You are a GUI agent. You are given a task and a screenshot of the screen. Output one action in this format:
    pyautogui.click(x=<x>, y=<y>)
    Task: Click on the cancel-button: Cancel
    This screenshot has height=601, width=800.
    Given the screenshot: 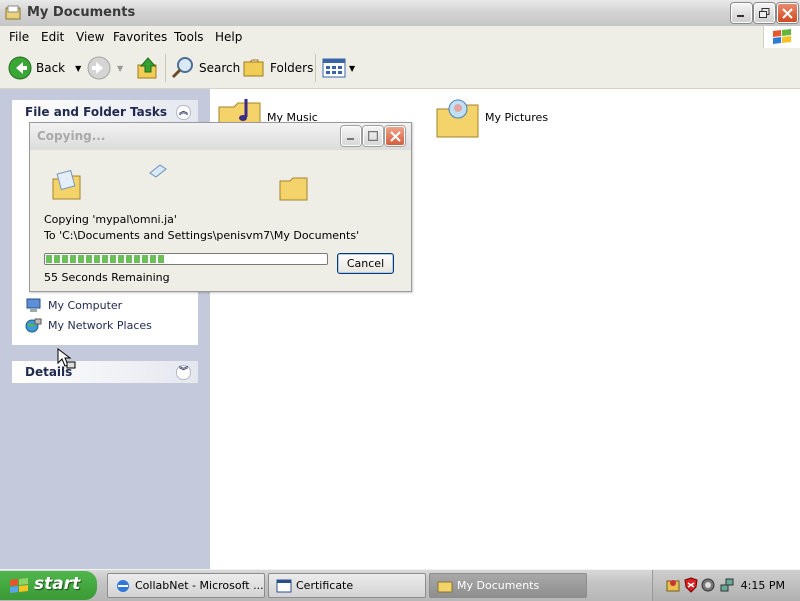 What is the action you would take?
    pyautogui.click(x=365, y=263)
    